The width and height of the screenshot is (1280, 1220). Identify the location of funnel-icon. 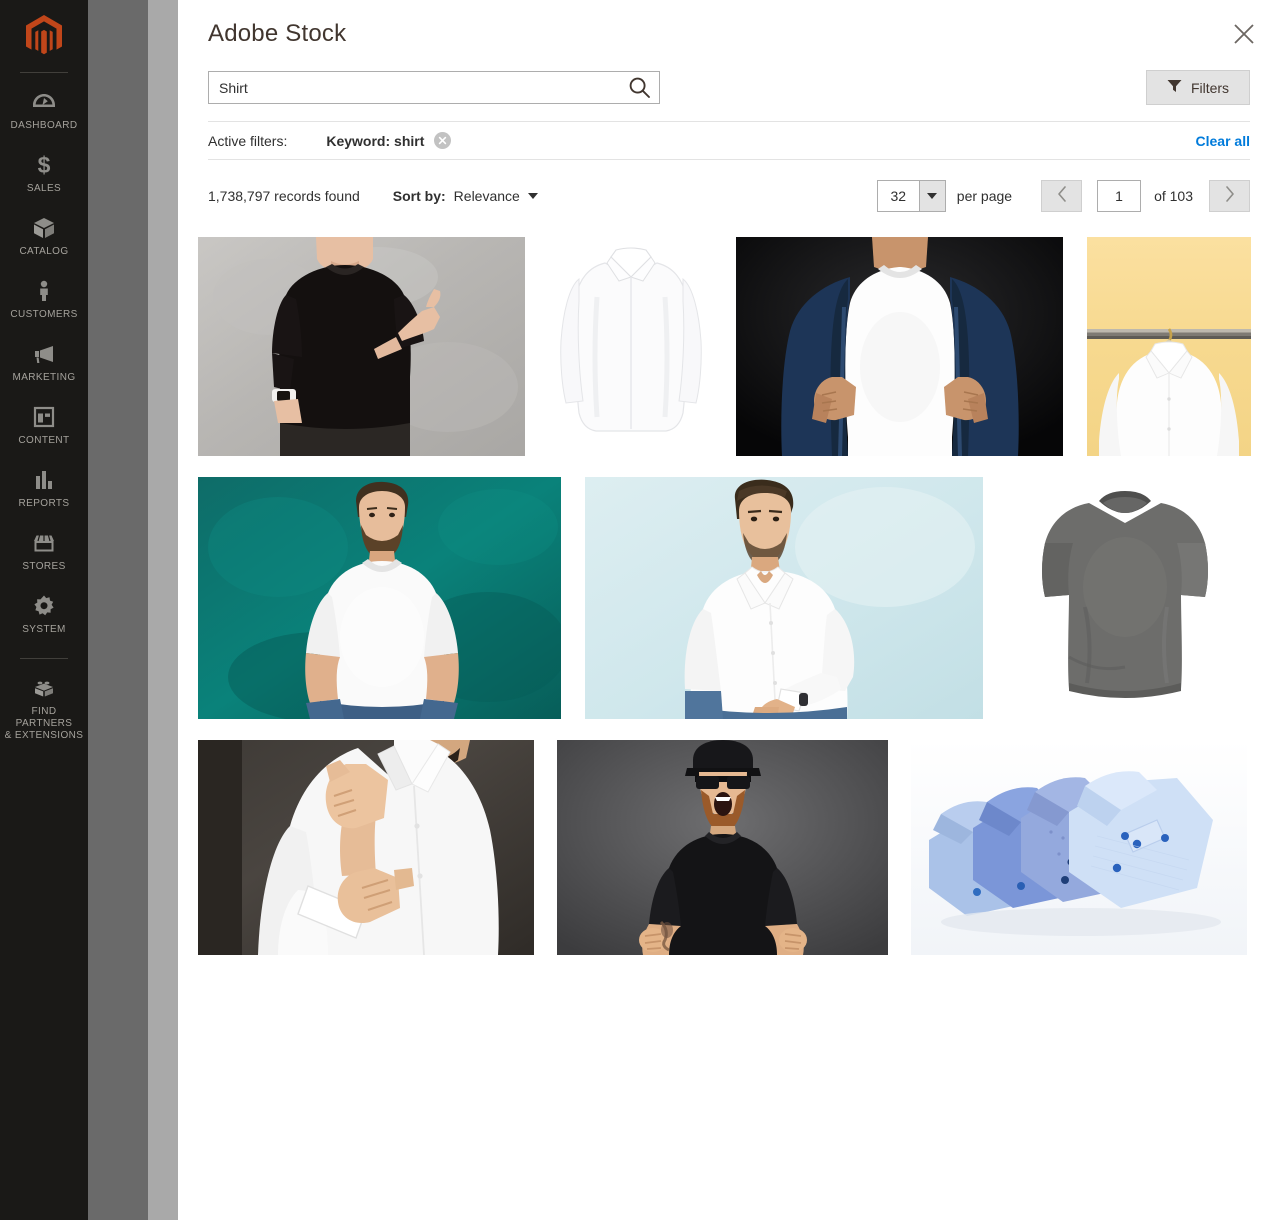
(1174, 87).